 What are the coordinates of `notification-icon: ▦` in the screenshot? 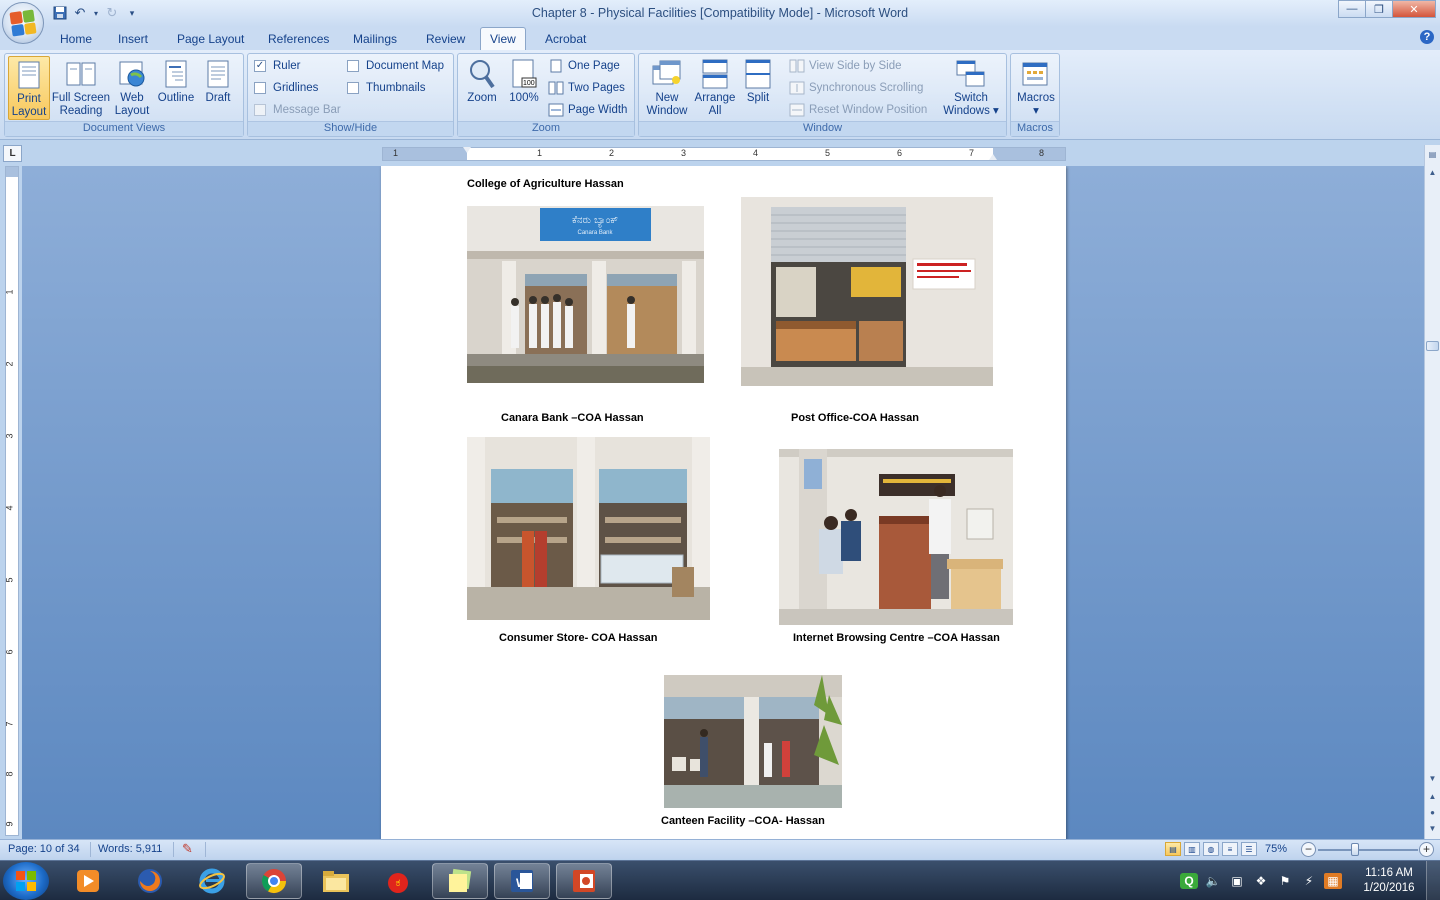 It's located at (1333, 881).